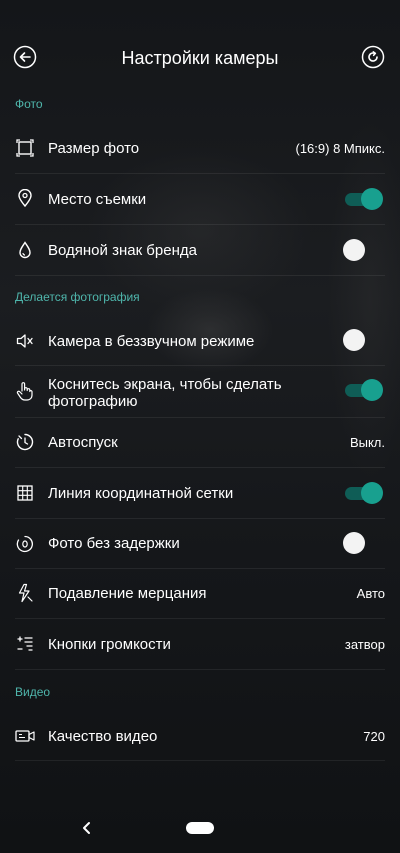 The width and height of the screenshot is (400, 853). I want to click on zero-lag-toggle, so click(362, 543).